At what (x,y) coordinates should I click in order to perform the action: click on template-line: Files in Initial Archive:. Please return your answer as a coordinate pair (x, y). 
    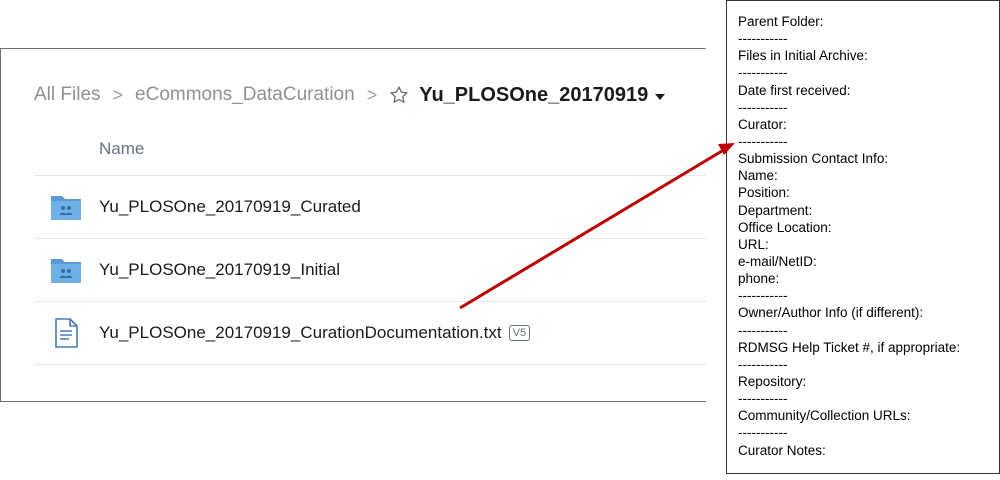
    Looking at the image, I should click on (803, 56).